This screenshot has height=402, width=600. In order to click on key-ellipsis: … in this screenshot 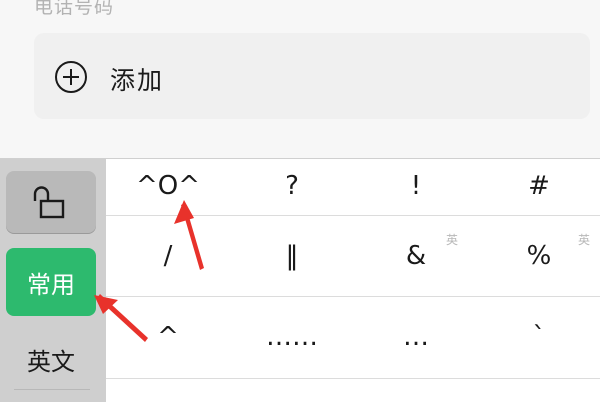, I will do `click(416, 337)`.